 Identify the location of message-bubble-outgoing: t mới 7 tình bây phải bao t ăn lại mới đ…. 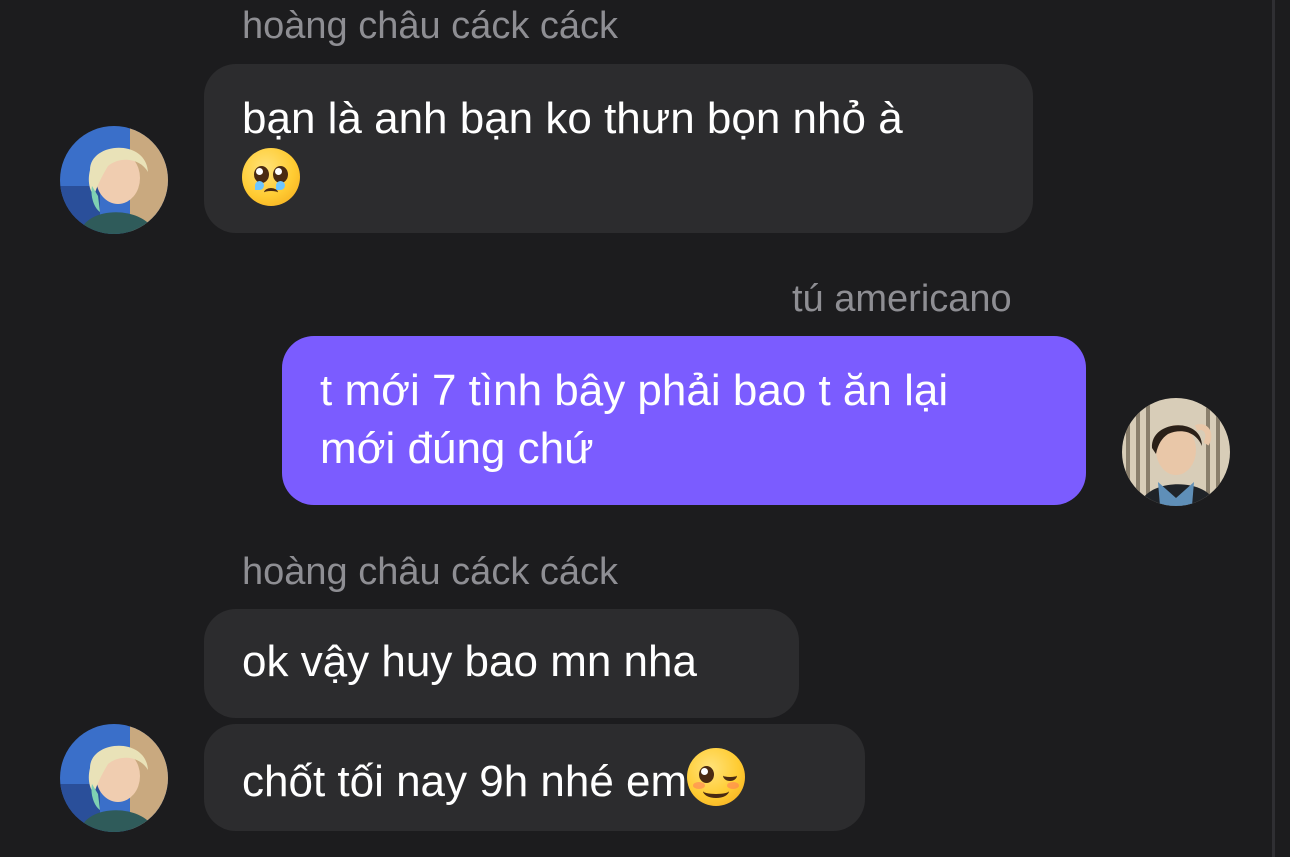
(684, 420).